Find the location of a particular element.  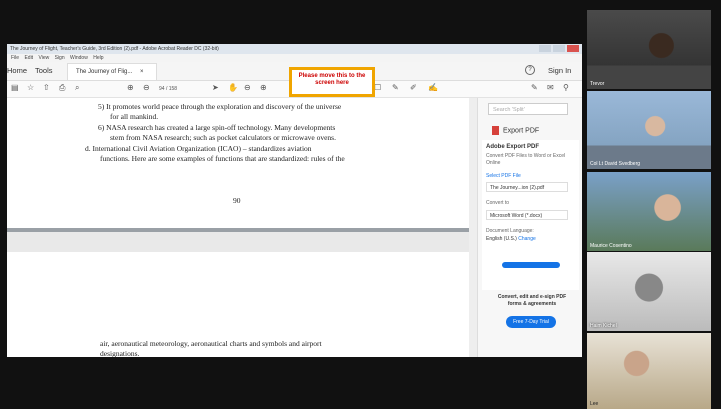

participant-name: Col Lt David Svedberg is located at coordinates (615, 164).